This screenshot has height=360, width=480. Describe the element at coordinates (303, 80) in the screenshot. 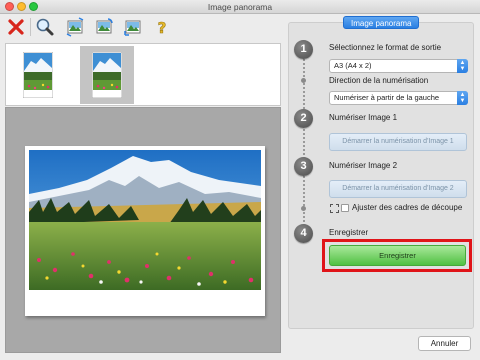

I see `step-dot-direction` at that location.